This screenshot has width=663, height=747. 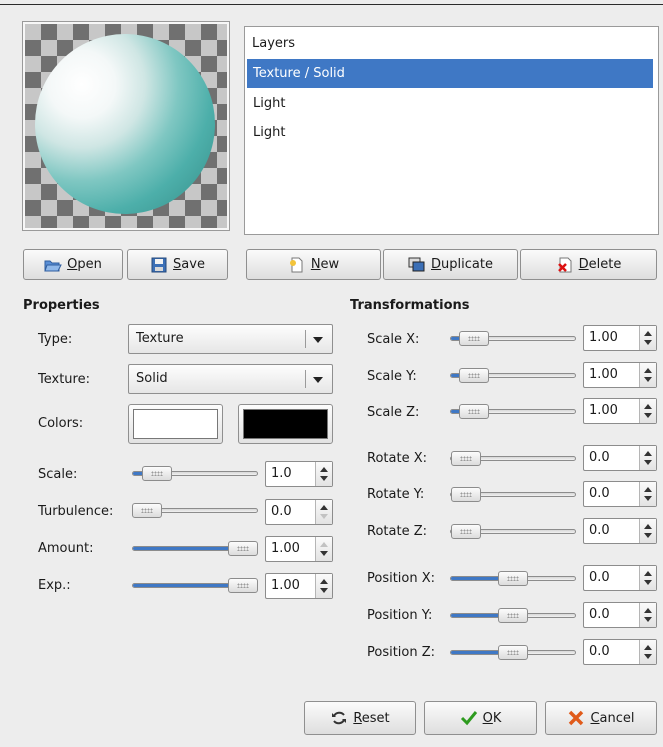 What do you see at coordinates (599, 614) in the screenshot?
I see `position-y-value: 0.0` at bounding box center [599, 614].